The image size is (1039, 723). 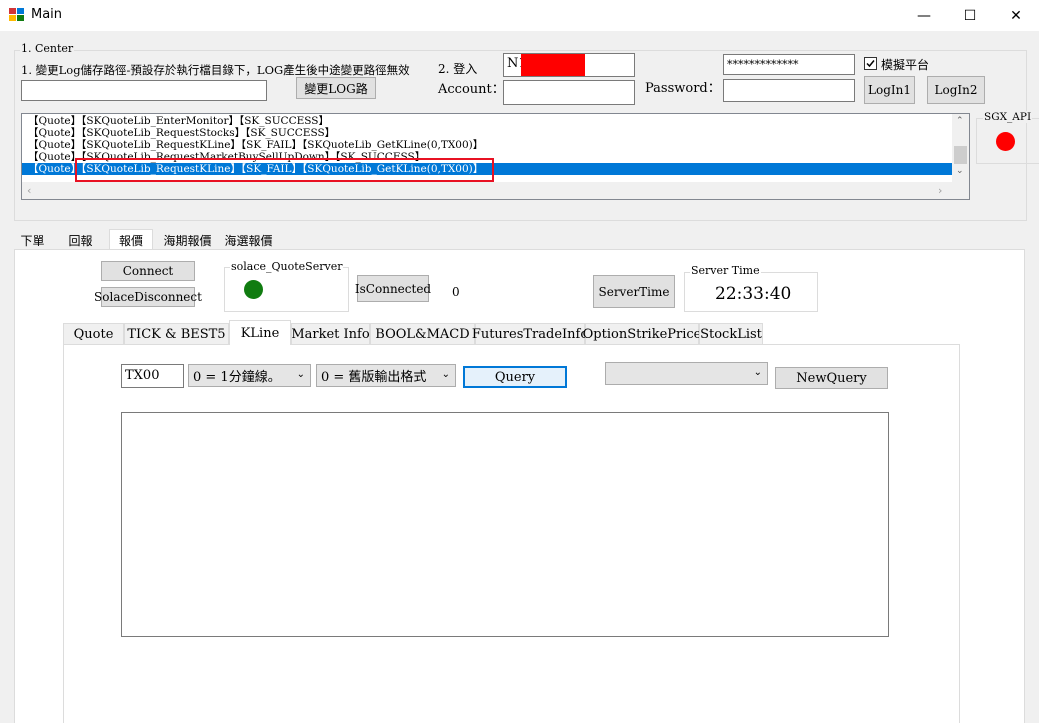 What do you see at coordinates (32, 240) in the screenshot?
I see `tab-order: 下單` at bounding box center [32, 240].